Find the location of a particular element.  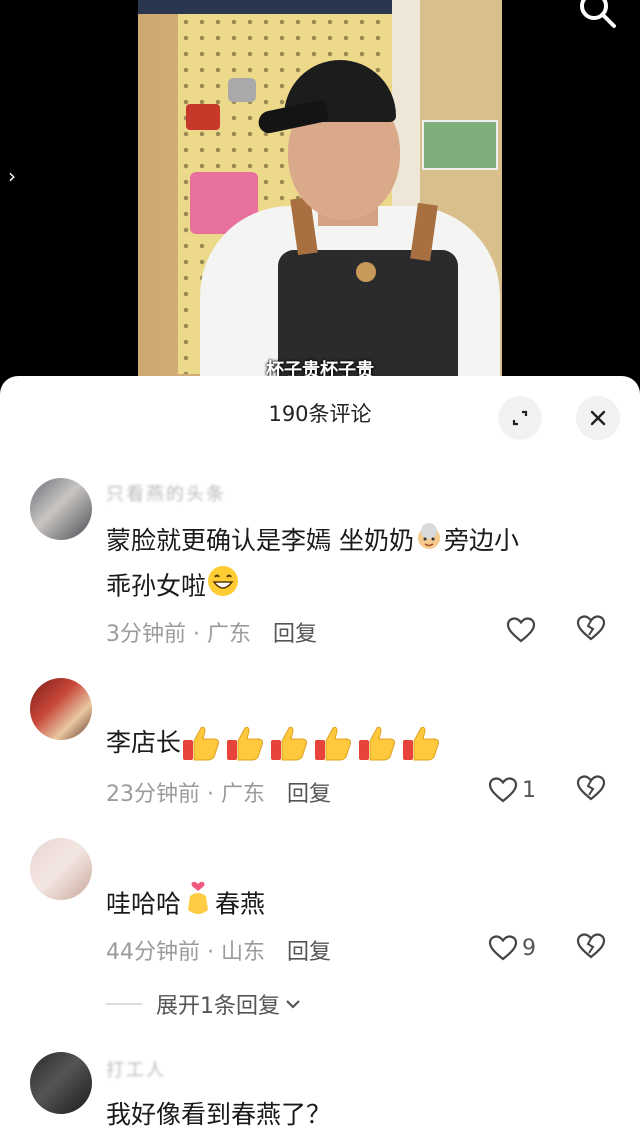

comment-text: 李店长 is located at coordinates (361, 743).